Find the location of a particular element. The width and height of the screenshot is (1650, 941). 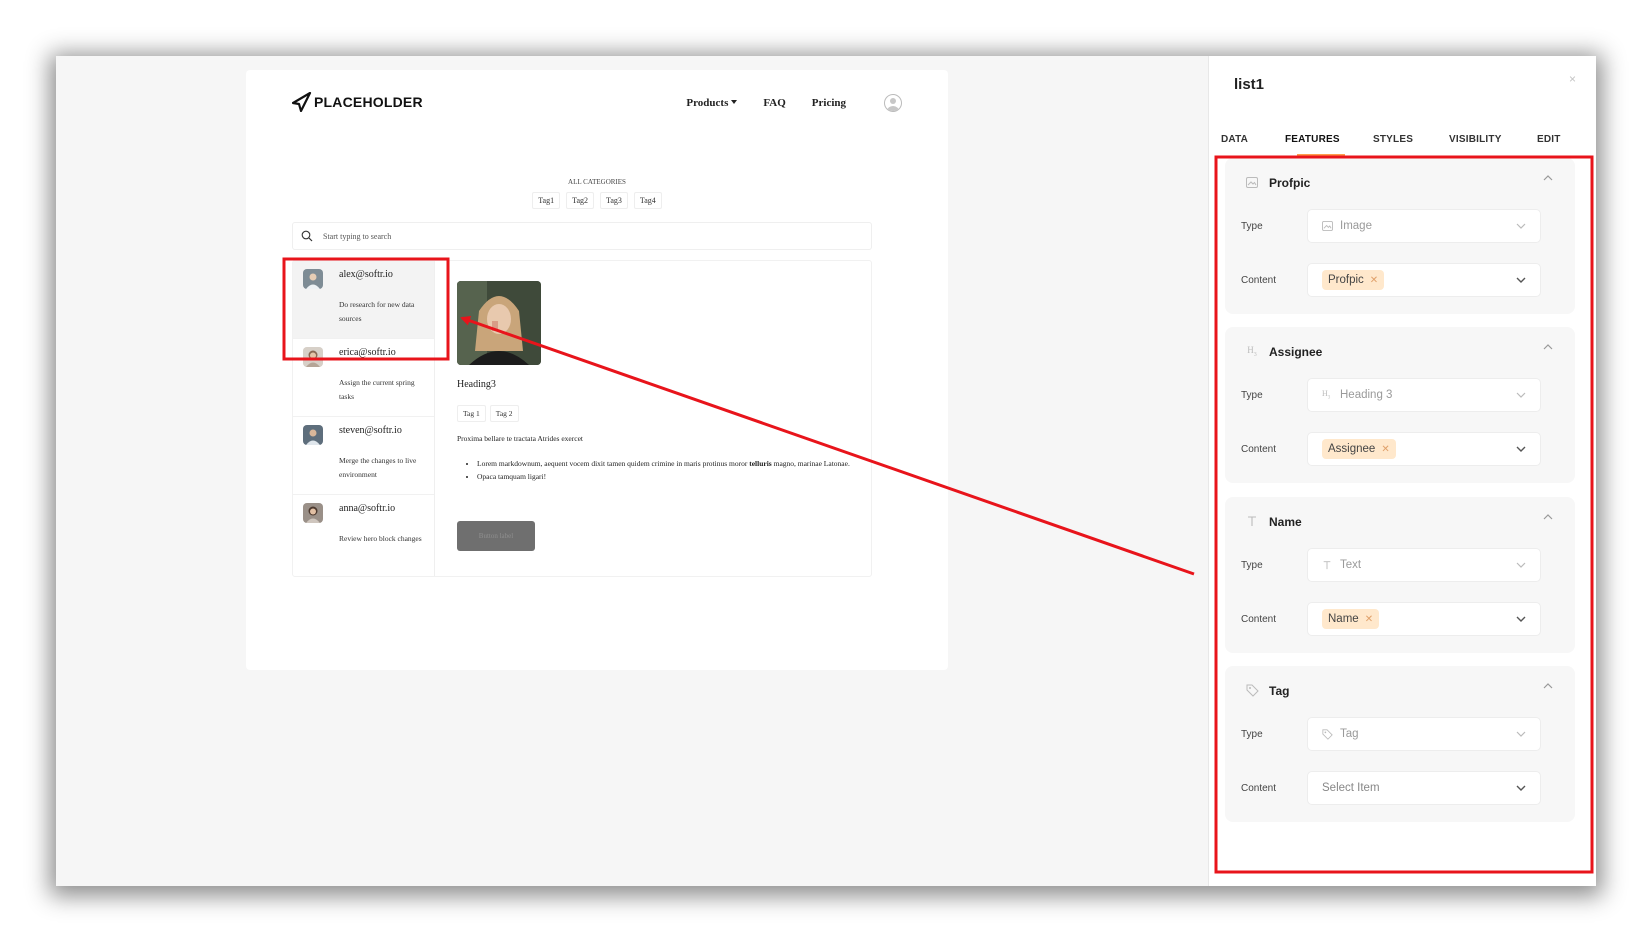

content-chip: Profpic ✕ is located at coordinates (1353, 280).